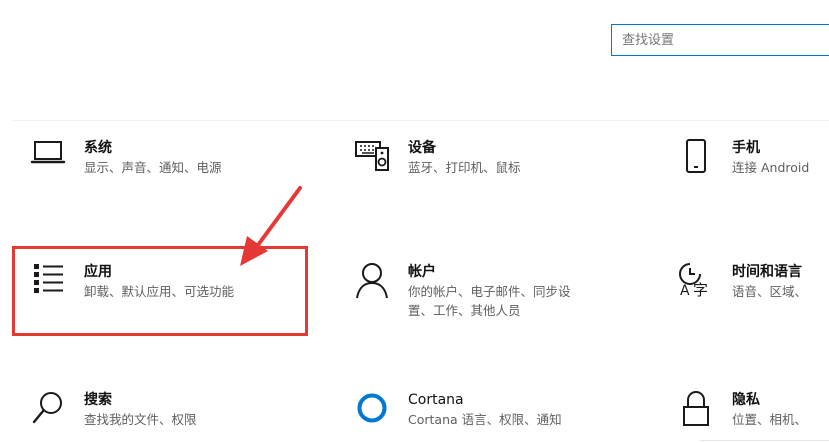  What do you see at coordinates (685, 290) in the screenshot?
I see `svg-text: A` at bounding box center [685, 290].